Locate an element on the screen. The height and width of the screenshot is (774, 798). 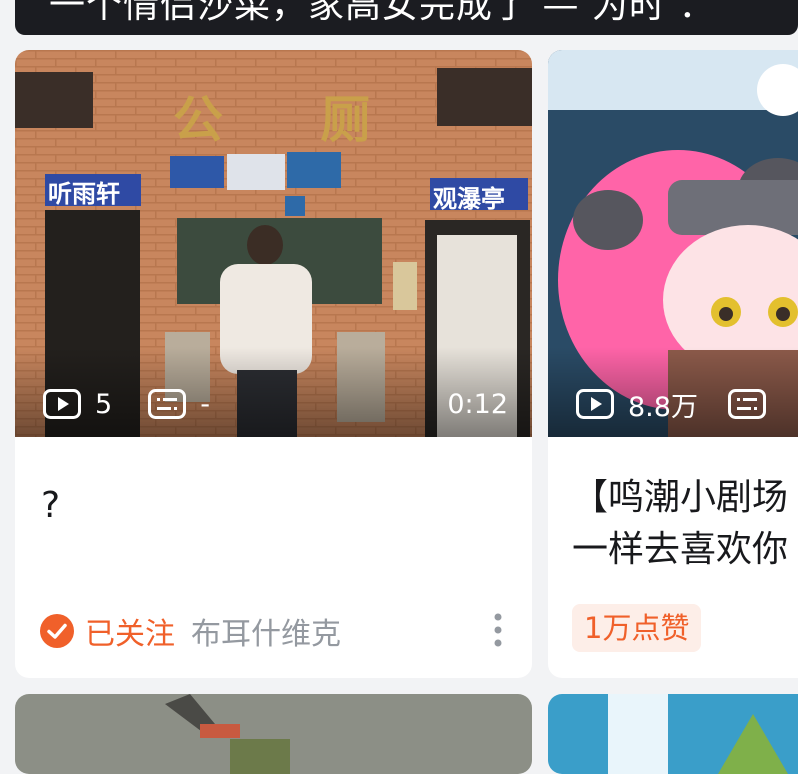
previous-card-title-strip: 一个情侣沙菜，家高女完成了 — 为时 ： is located at coordinates (406, 17).